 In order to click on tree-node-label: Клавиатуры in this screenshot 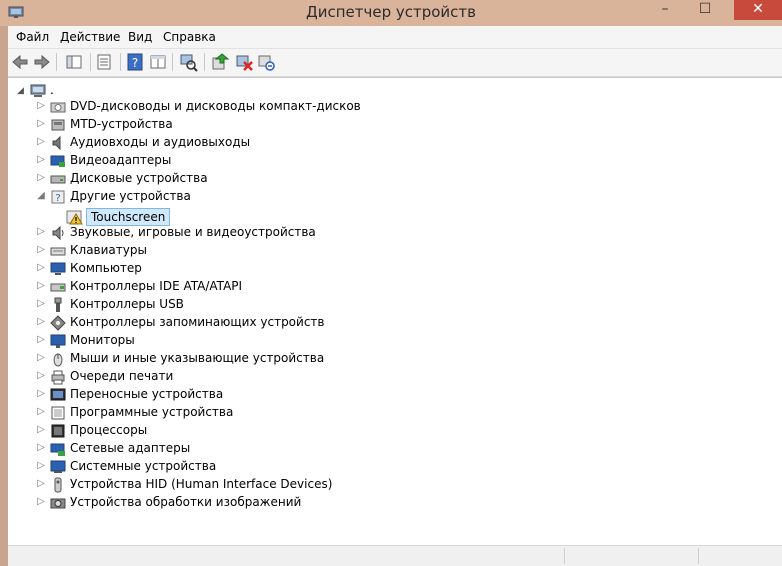, I will do `click(108, 250)`.